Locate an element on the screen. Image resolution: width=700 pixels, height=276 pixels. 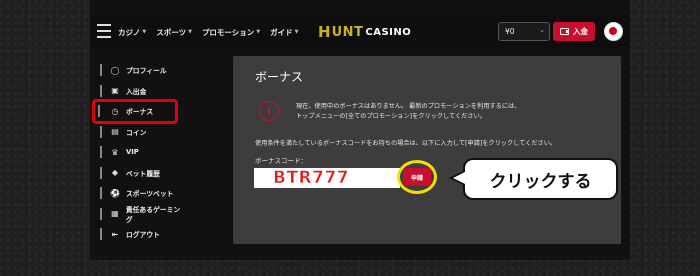
chevron-down-icon: ⌄ is located at coordinates (542, 30).